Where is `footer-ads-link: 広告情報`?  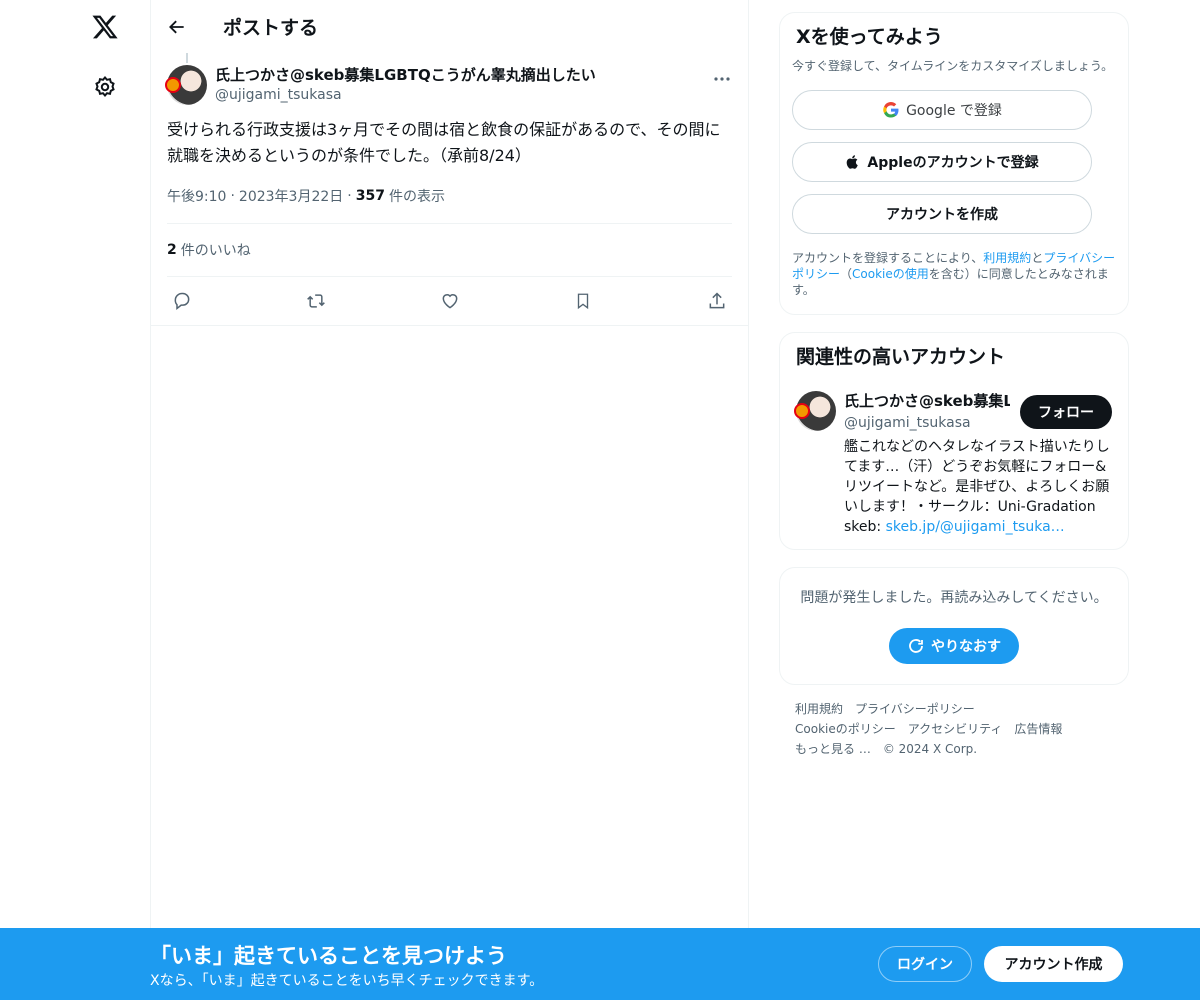
footer-ads-link: 広告情報 is located at coordinates (1038, 729).